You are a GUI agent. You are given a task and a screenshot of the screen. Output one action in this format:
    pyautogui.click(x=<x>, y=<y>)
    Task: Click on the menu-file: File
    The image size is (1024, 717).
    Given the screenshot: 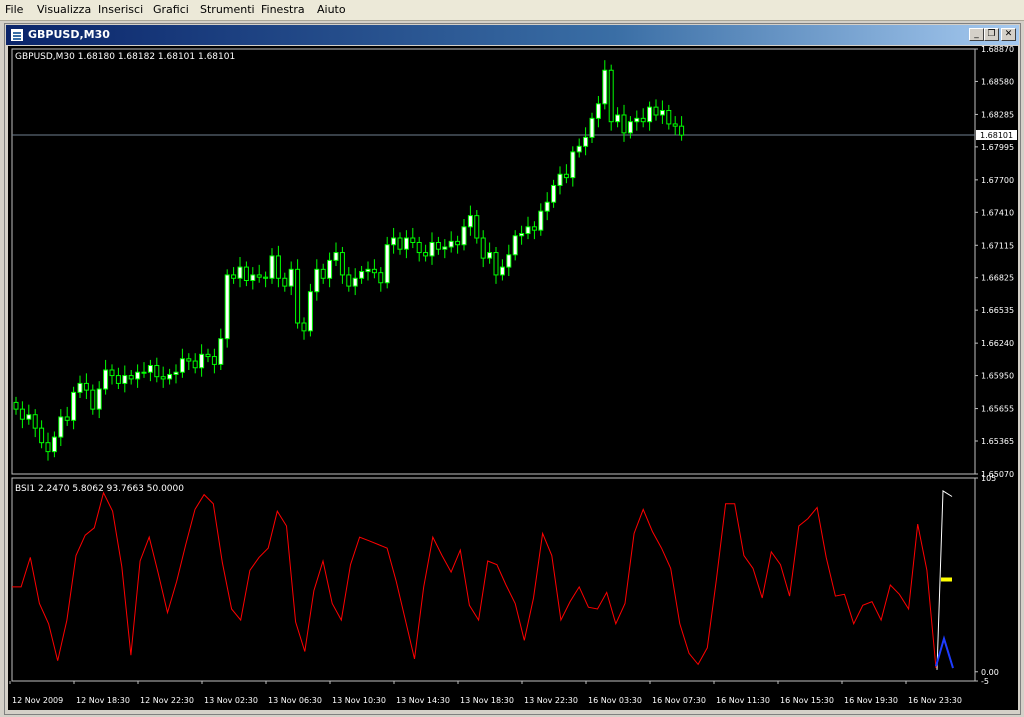 What is the action you would take?
    pyautogui.click(x=14, y=9)
    